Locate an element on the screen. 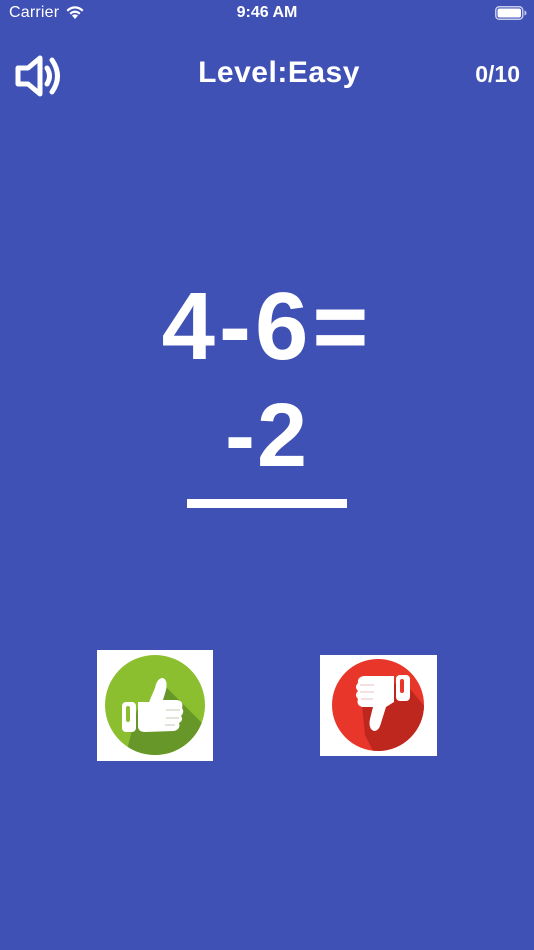 Image resolution: width=534 pixels, height=950 pixels. wrong-button is located at coordinates (378, 705).